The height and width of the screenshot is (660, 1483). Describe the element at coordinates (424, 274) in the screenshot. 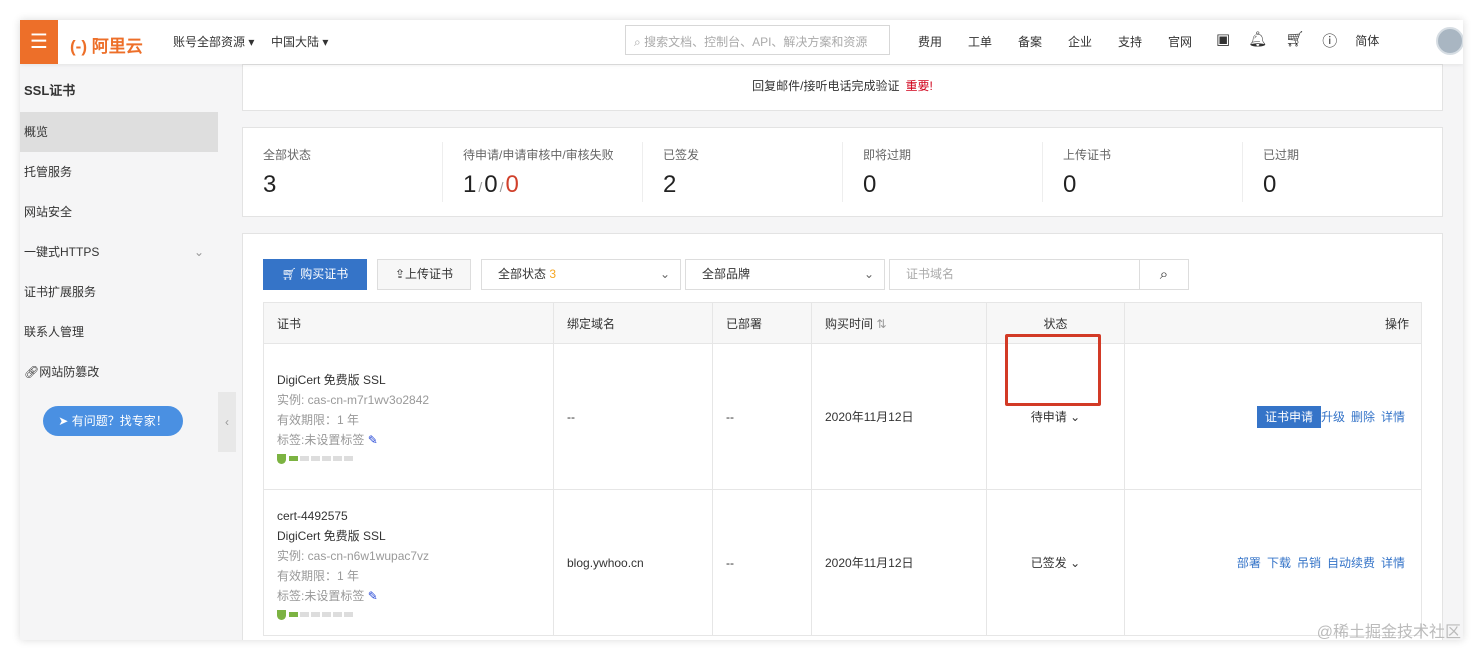

I see `upload-certificate-button: ⇪上传证书` at that location.